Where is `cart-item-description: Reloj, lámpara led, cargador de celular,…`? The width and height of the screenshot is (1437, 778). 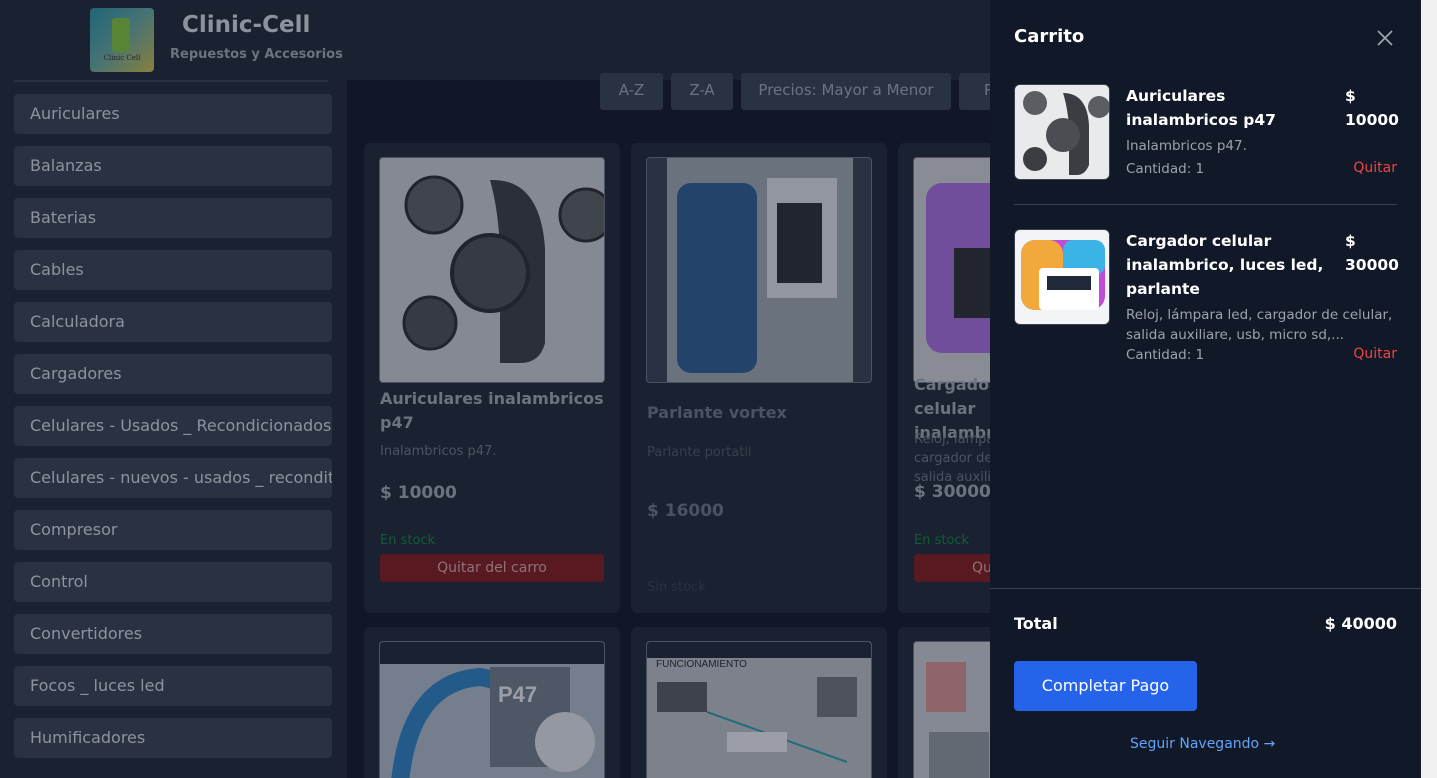
cart-item-description: Reloj, lámpara led, cargador de celular,… is located at coordinates (1259, 325).